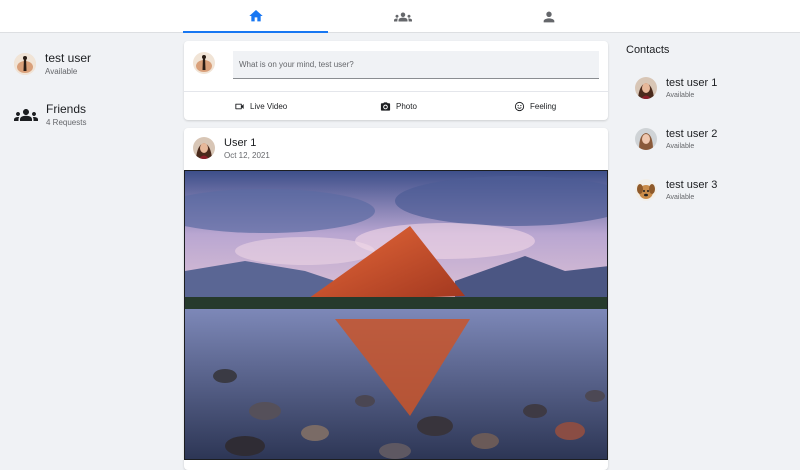  I want to click on sidebar-item-friends: Friends 4 Requests, so click(50, 114).